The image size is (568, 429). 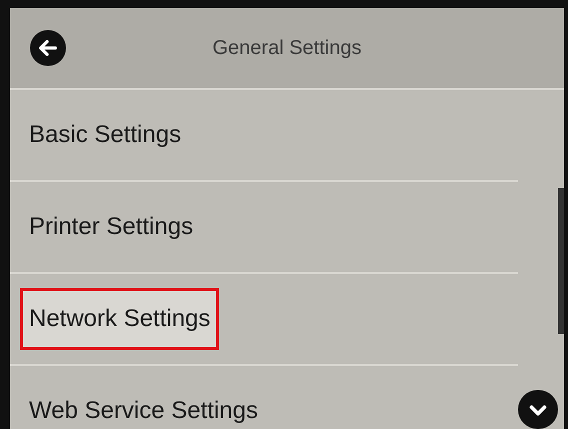 I want to click on menu-item-label: Printer Settings, so click(x=111, y=227).